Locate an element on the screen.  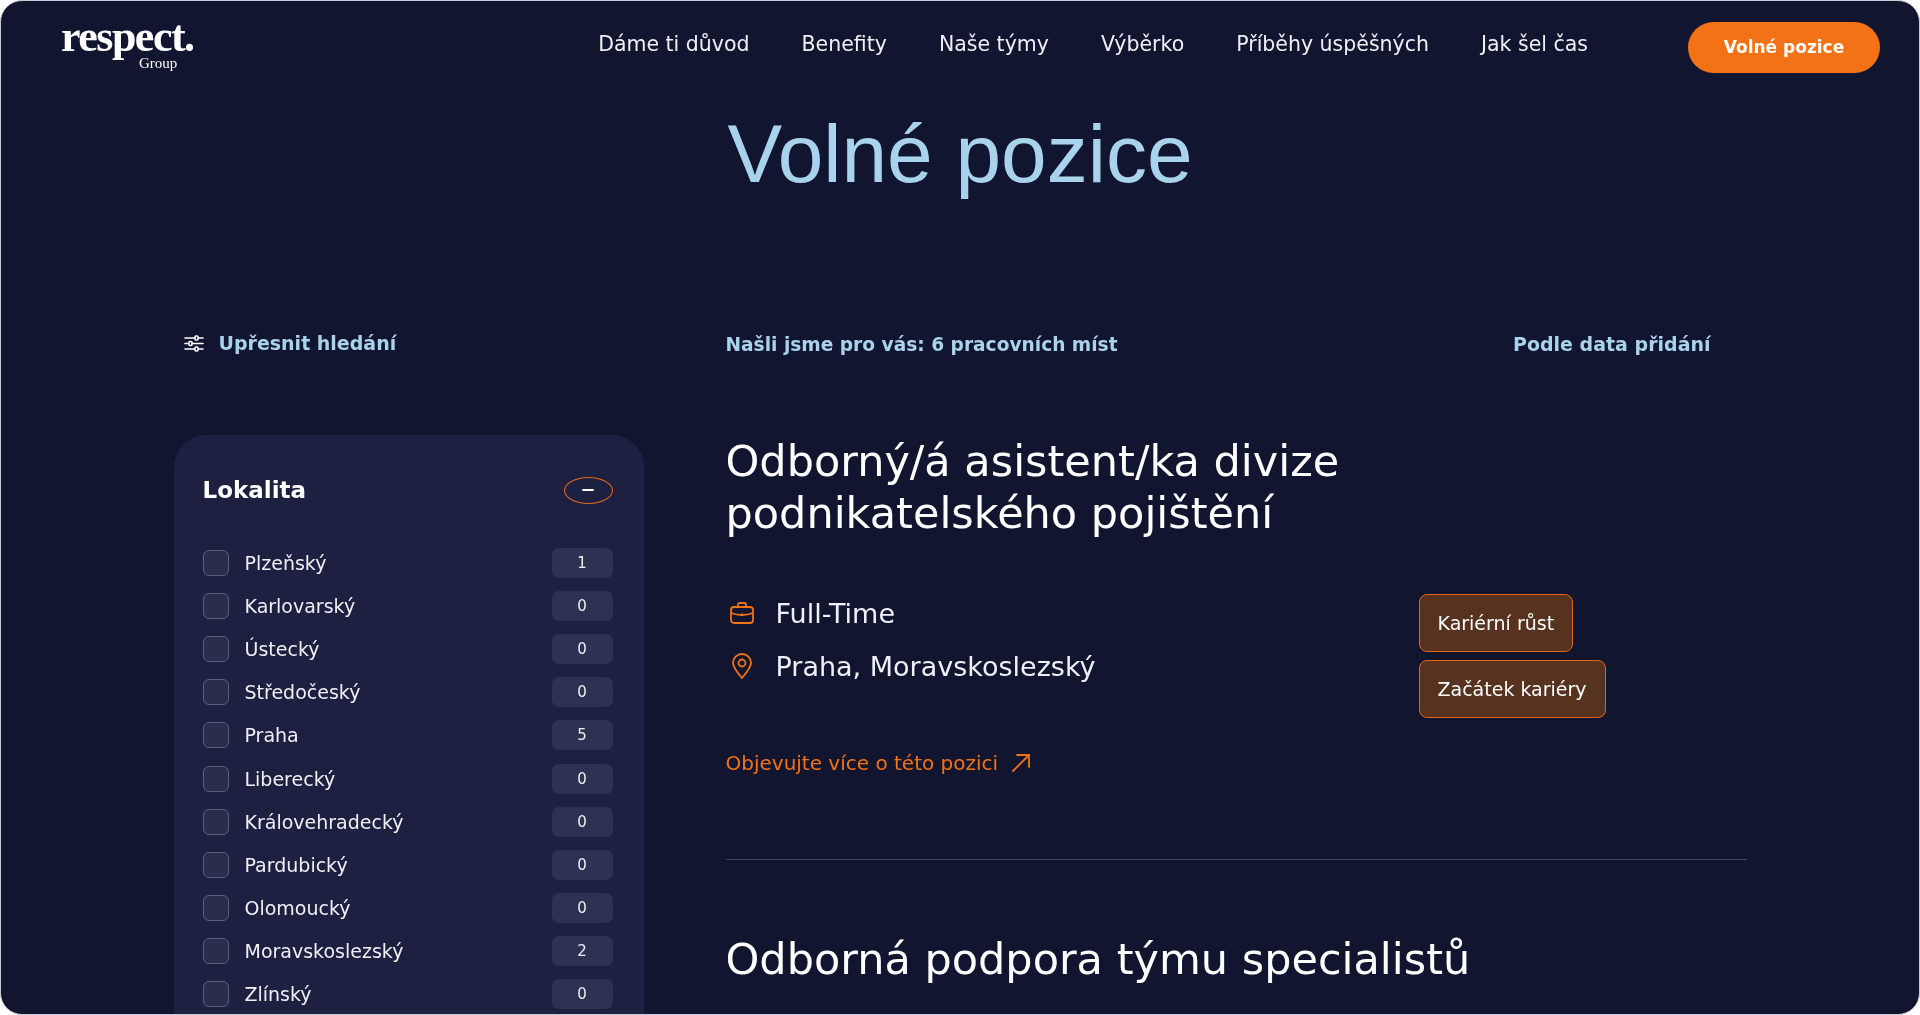
option-label: Karlovarský is located at coordinates (300, 605).